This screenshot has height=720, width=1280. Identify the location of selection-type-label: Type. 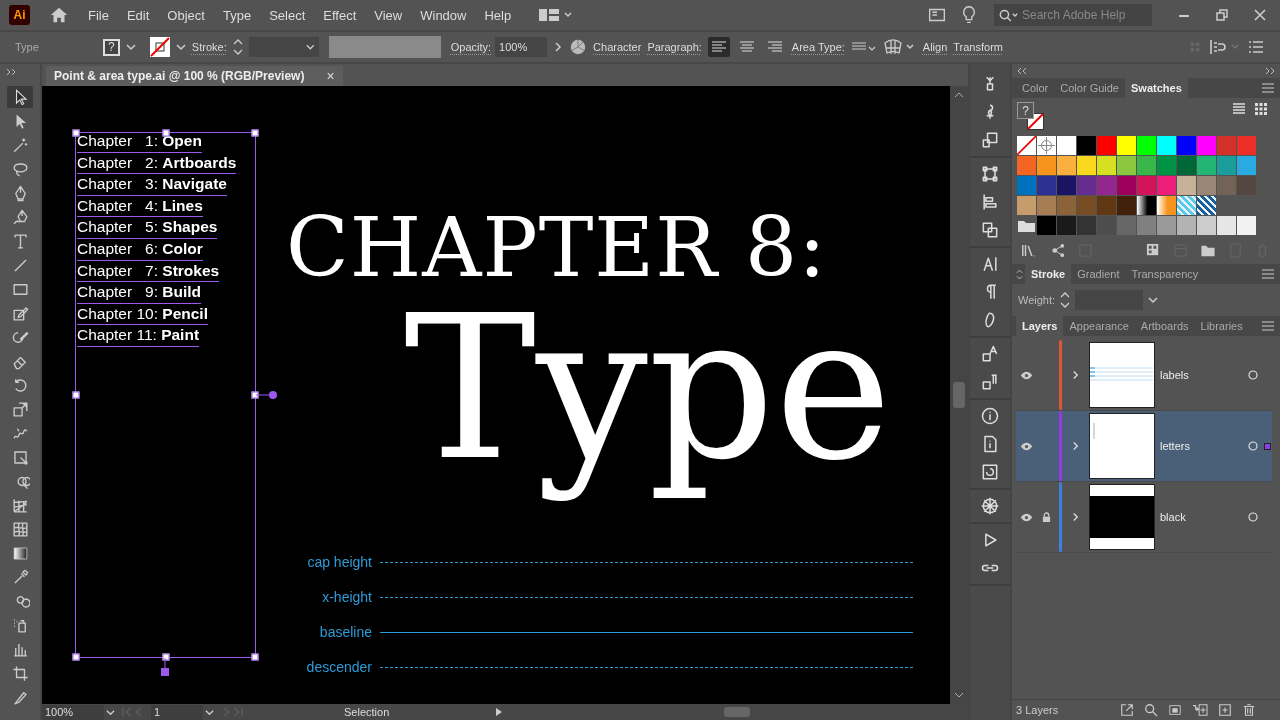
(27, 47).